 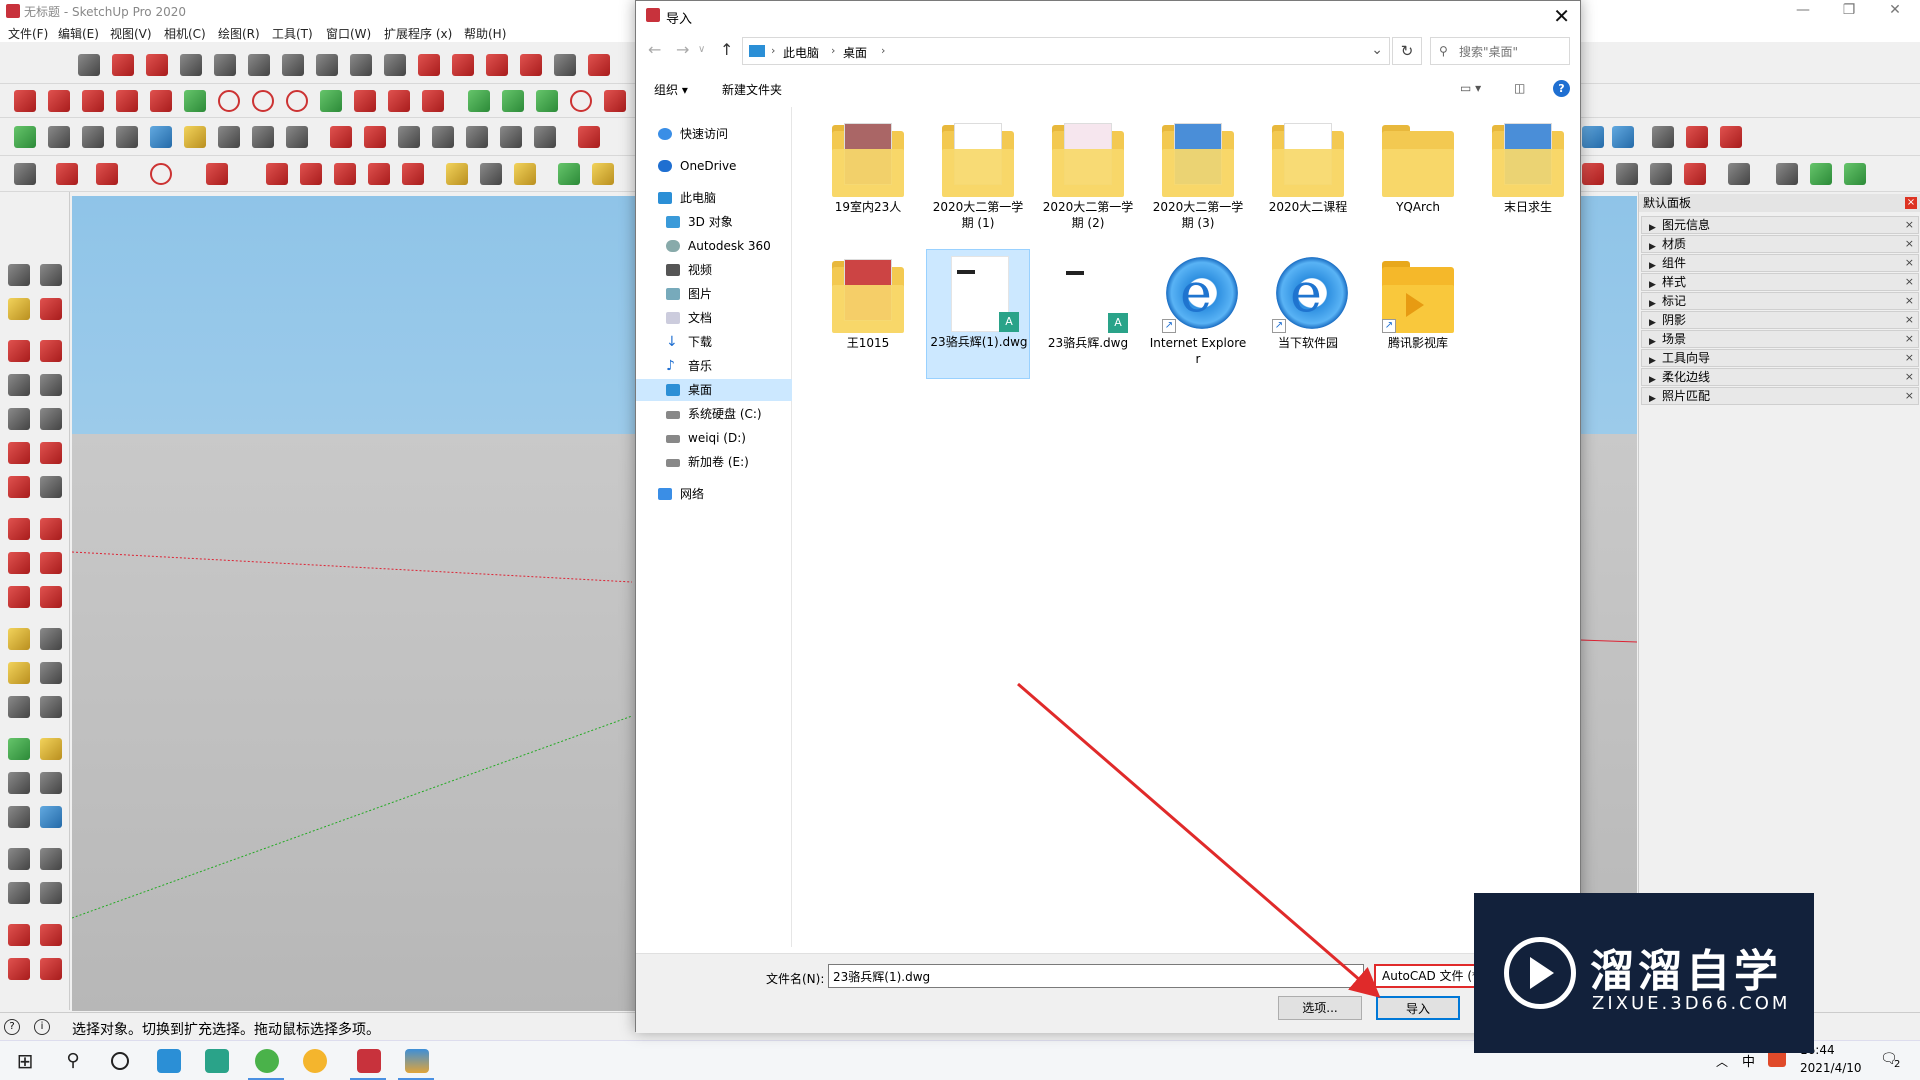 I want to click on tray-item-materials: ▶ 材质 ×, so click(x=1780, y=244).